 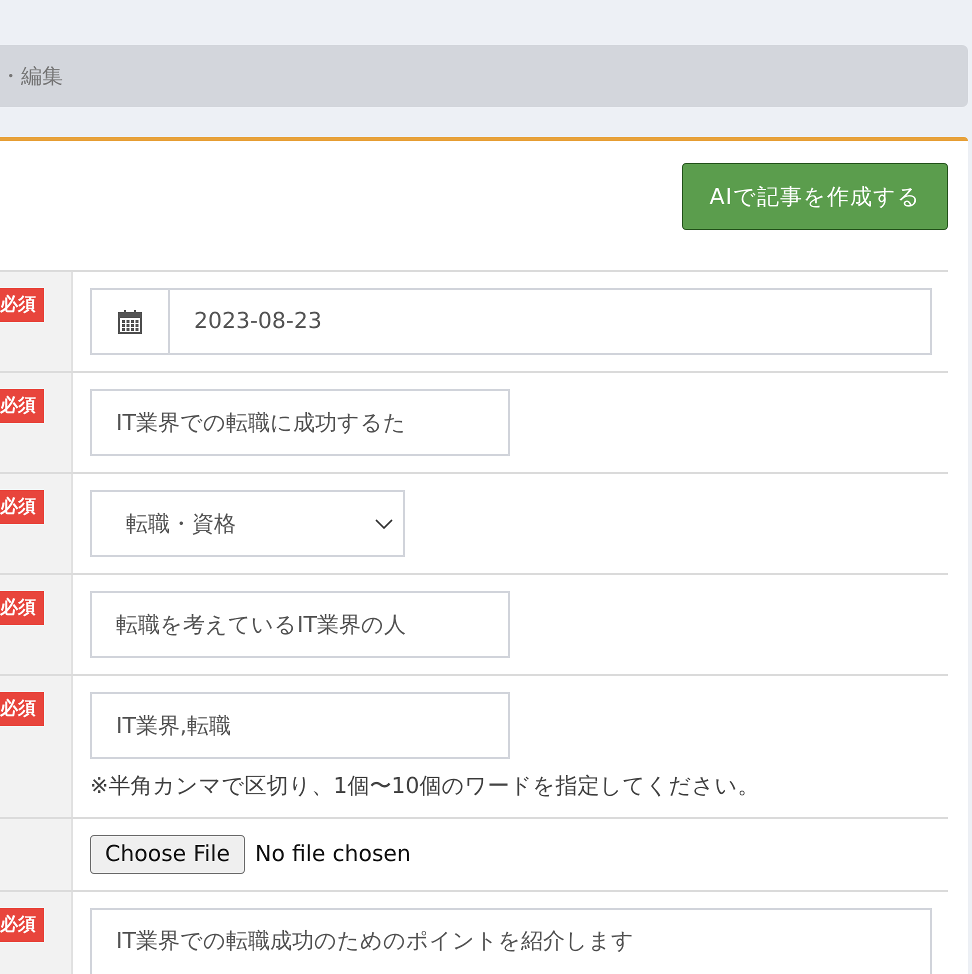 I want to click on text-field: IT業界での転職に成功するた, so click(x=300, y=422).